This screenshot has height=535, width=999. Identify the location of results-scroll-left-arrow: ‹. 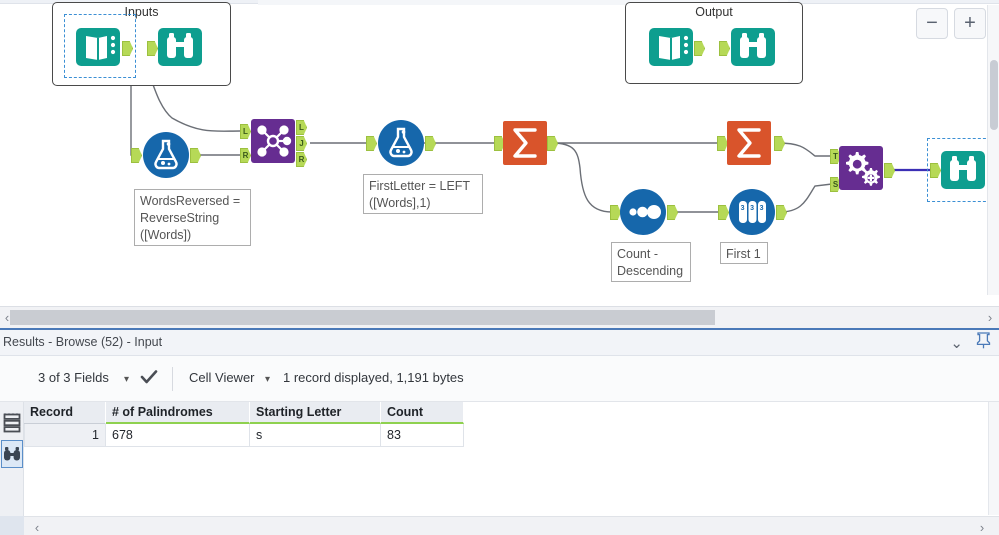
(37, 527).